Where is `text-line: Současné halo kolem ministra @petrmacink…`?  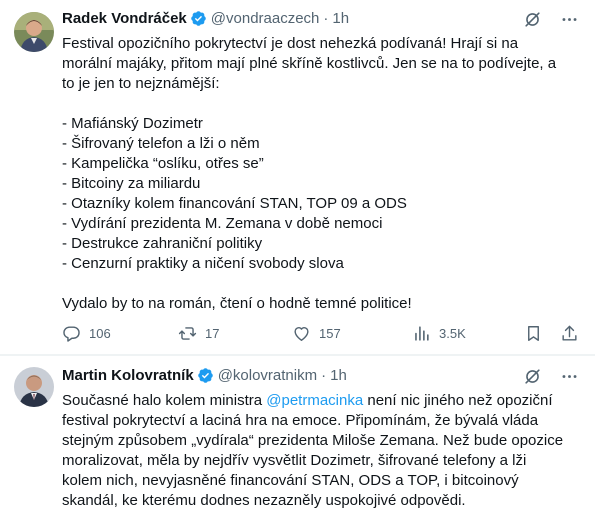
text-line: Současné halo kolem ministra @petrmacink… is located at coordinates (321, 401).